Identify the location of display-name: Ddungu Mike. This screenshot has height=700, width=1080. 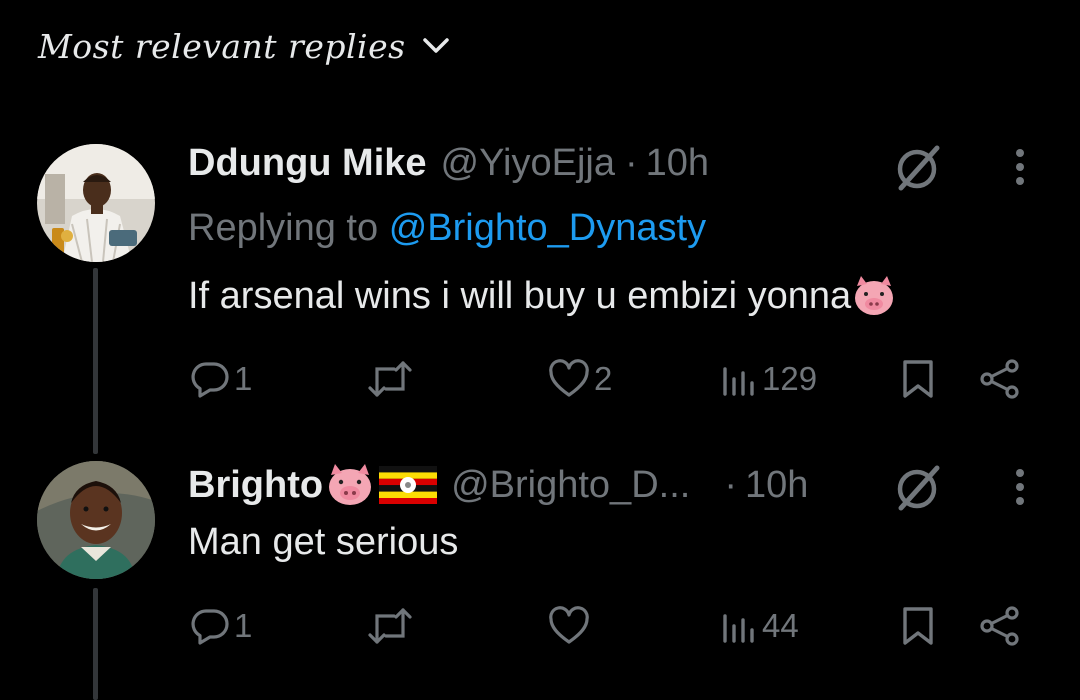
(307, 163).